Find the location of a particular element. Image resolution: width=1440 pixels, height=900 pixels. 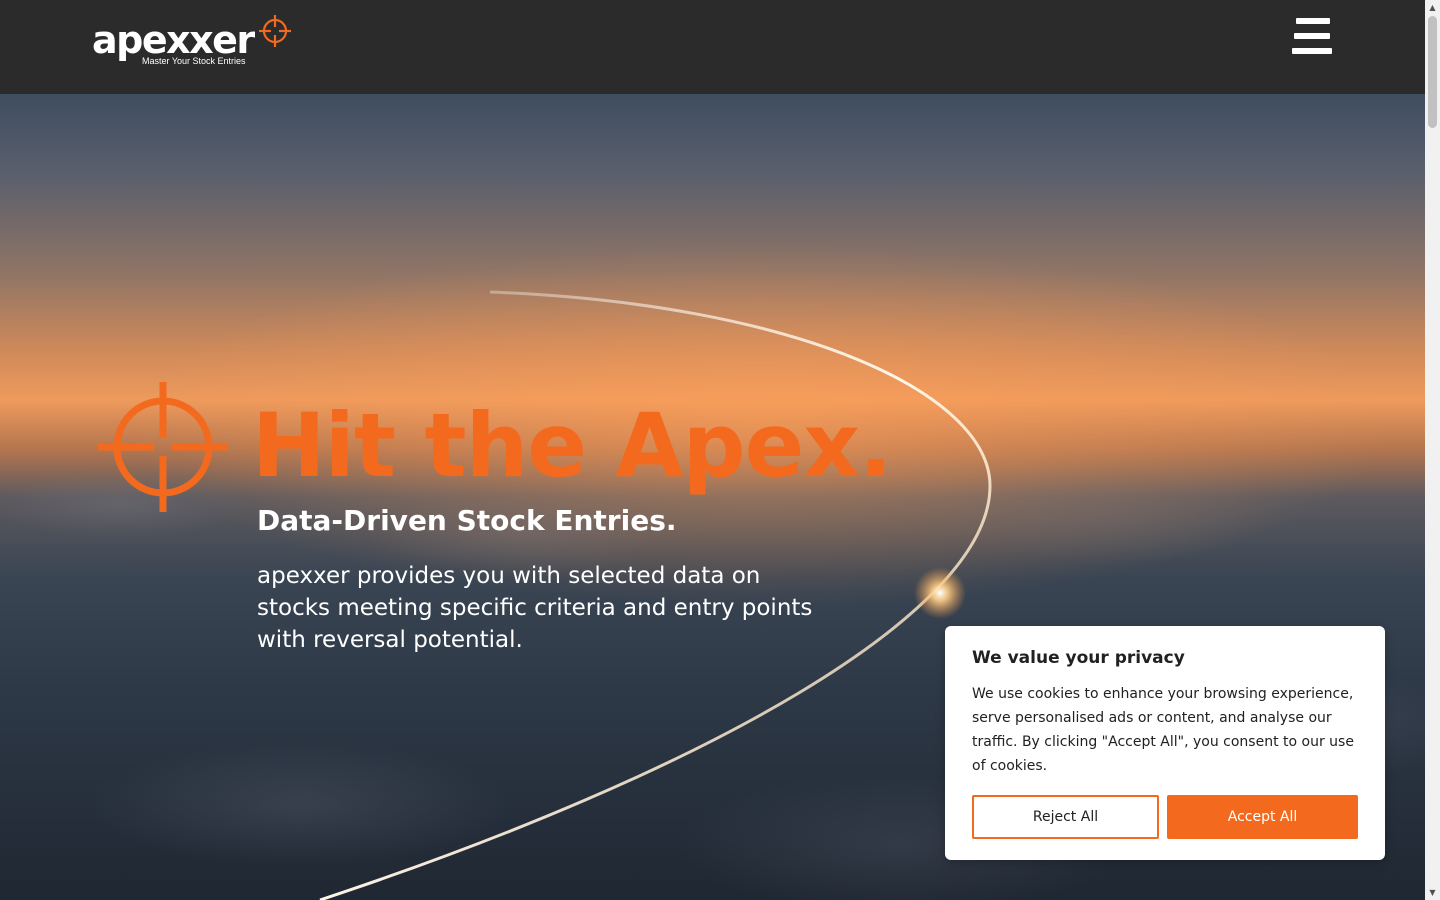

site-header: apexxer Master Your Stock Entries is located at coordinates (712, 47).